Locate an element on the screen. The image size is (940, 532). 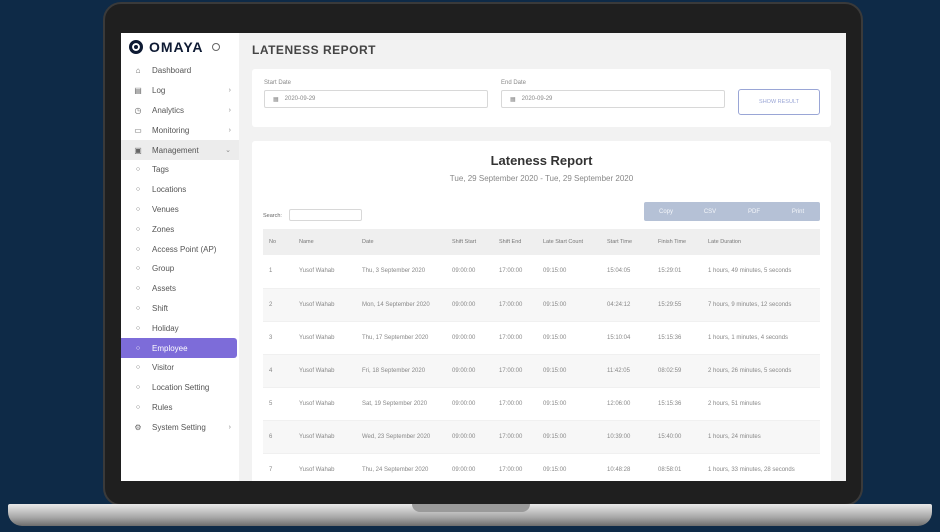
table-cell: Wed, 23 September 2020 is located at coordinates (401, 437).